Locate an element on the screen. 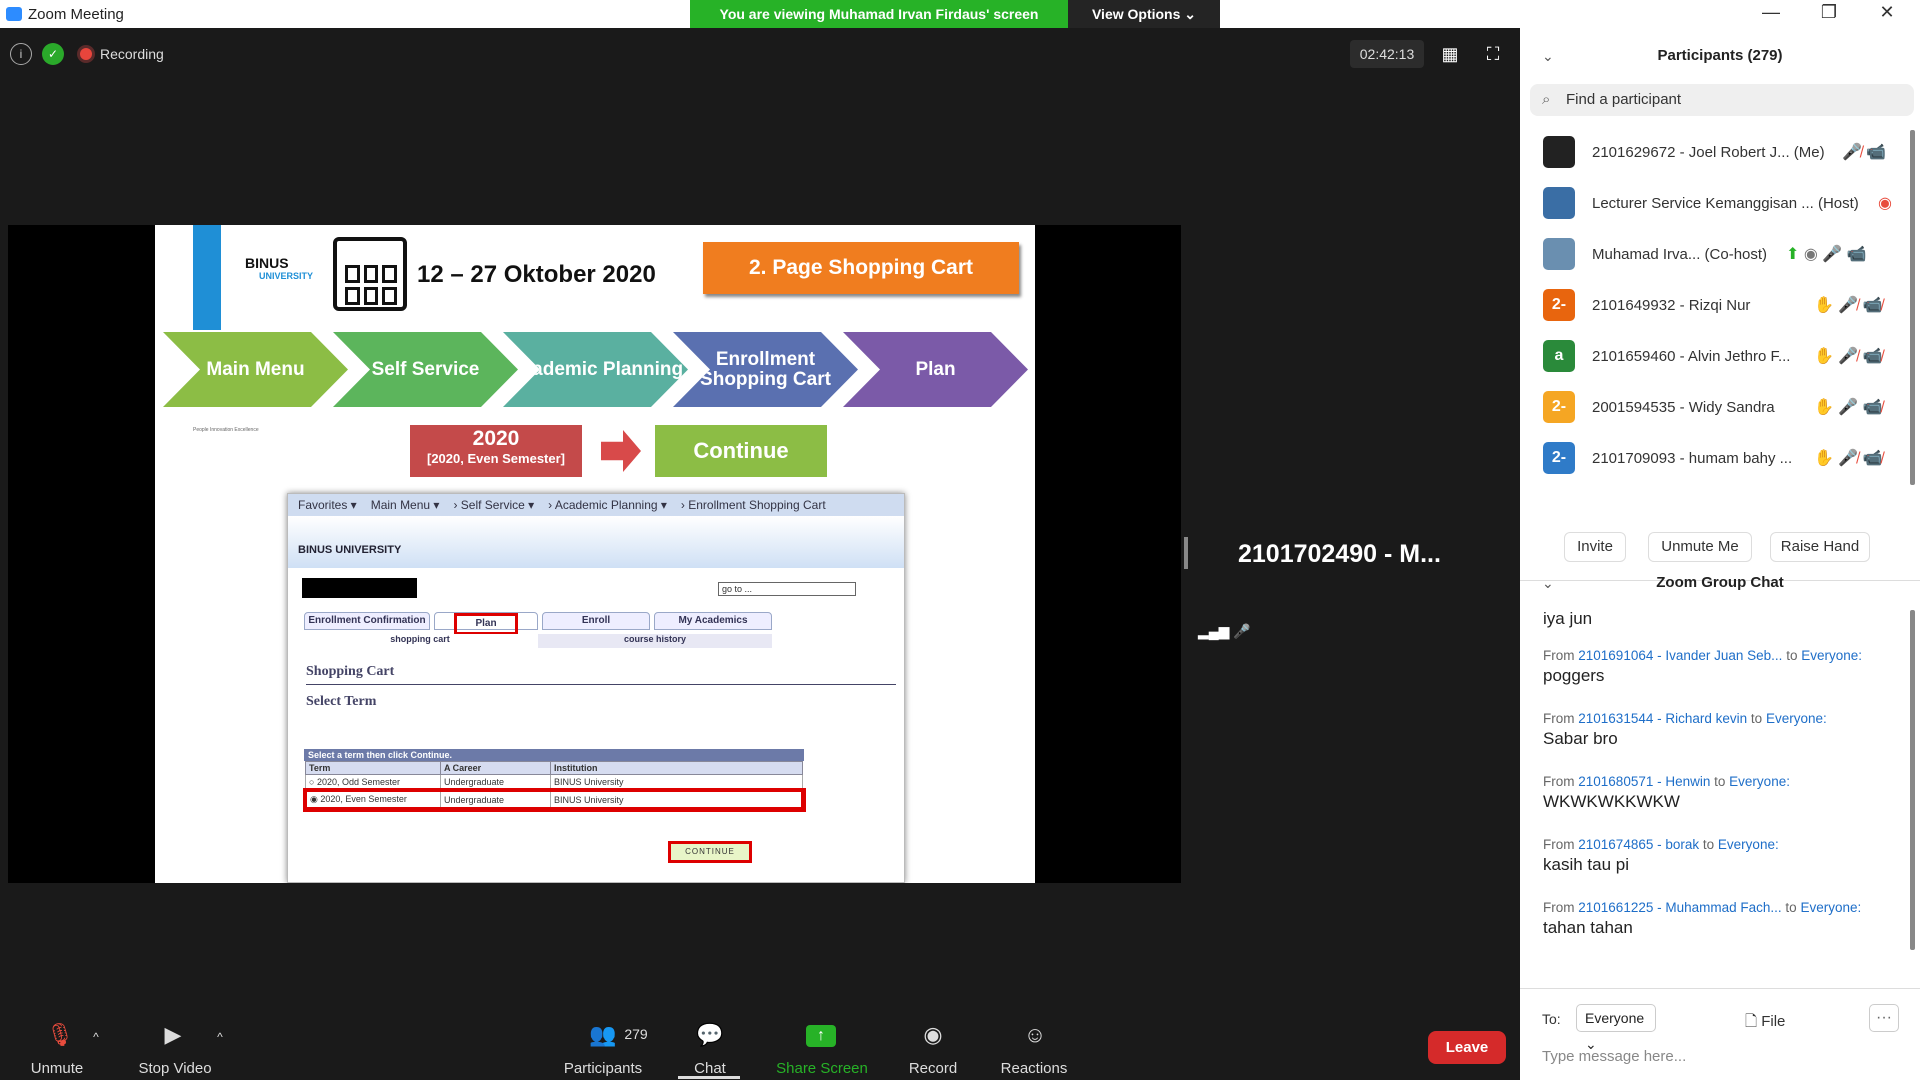 This screenshot has width=1920, height=1080. chat-message-text: poggers is located at coordinates (1574, 675).